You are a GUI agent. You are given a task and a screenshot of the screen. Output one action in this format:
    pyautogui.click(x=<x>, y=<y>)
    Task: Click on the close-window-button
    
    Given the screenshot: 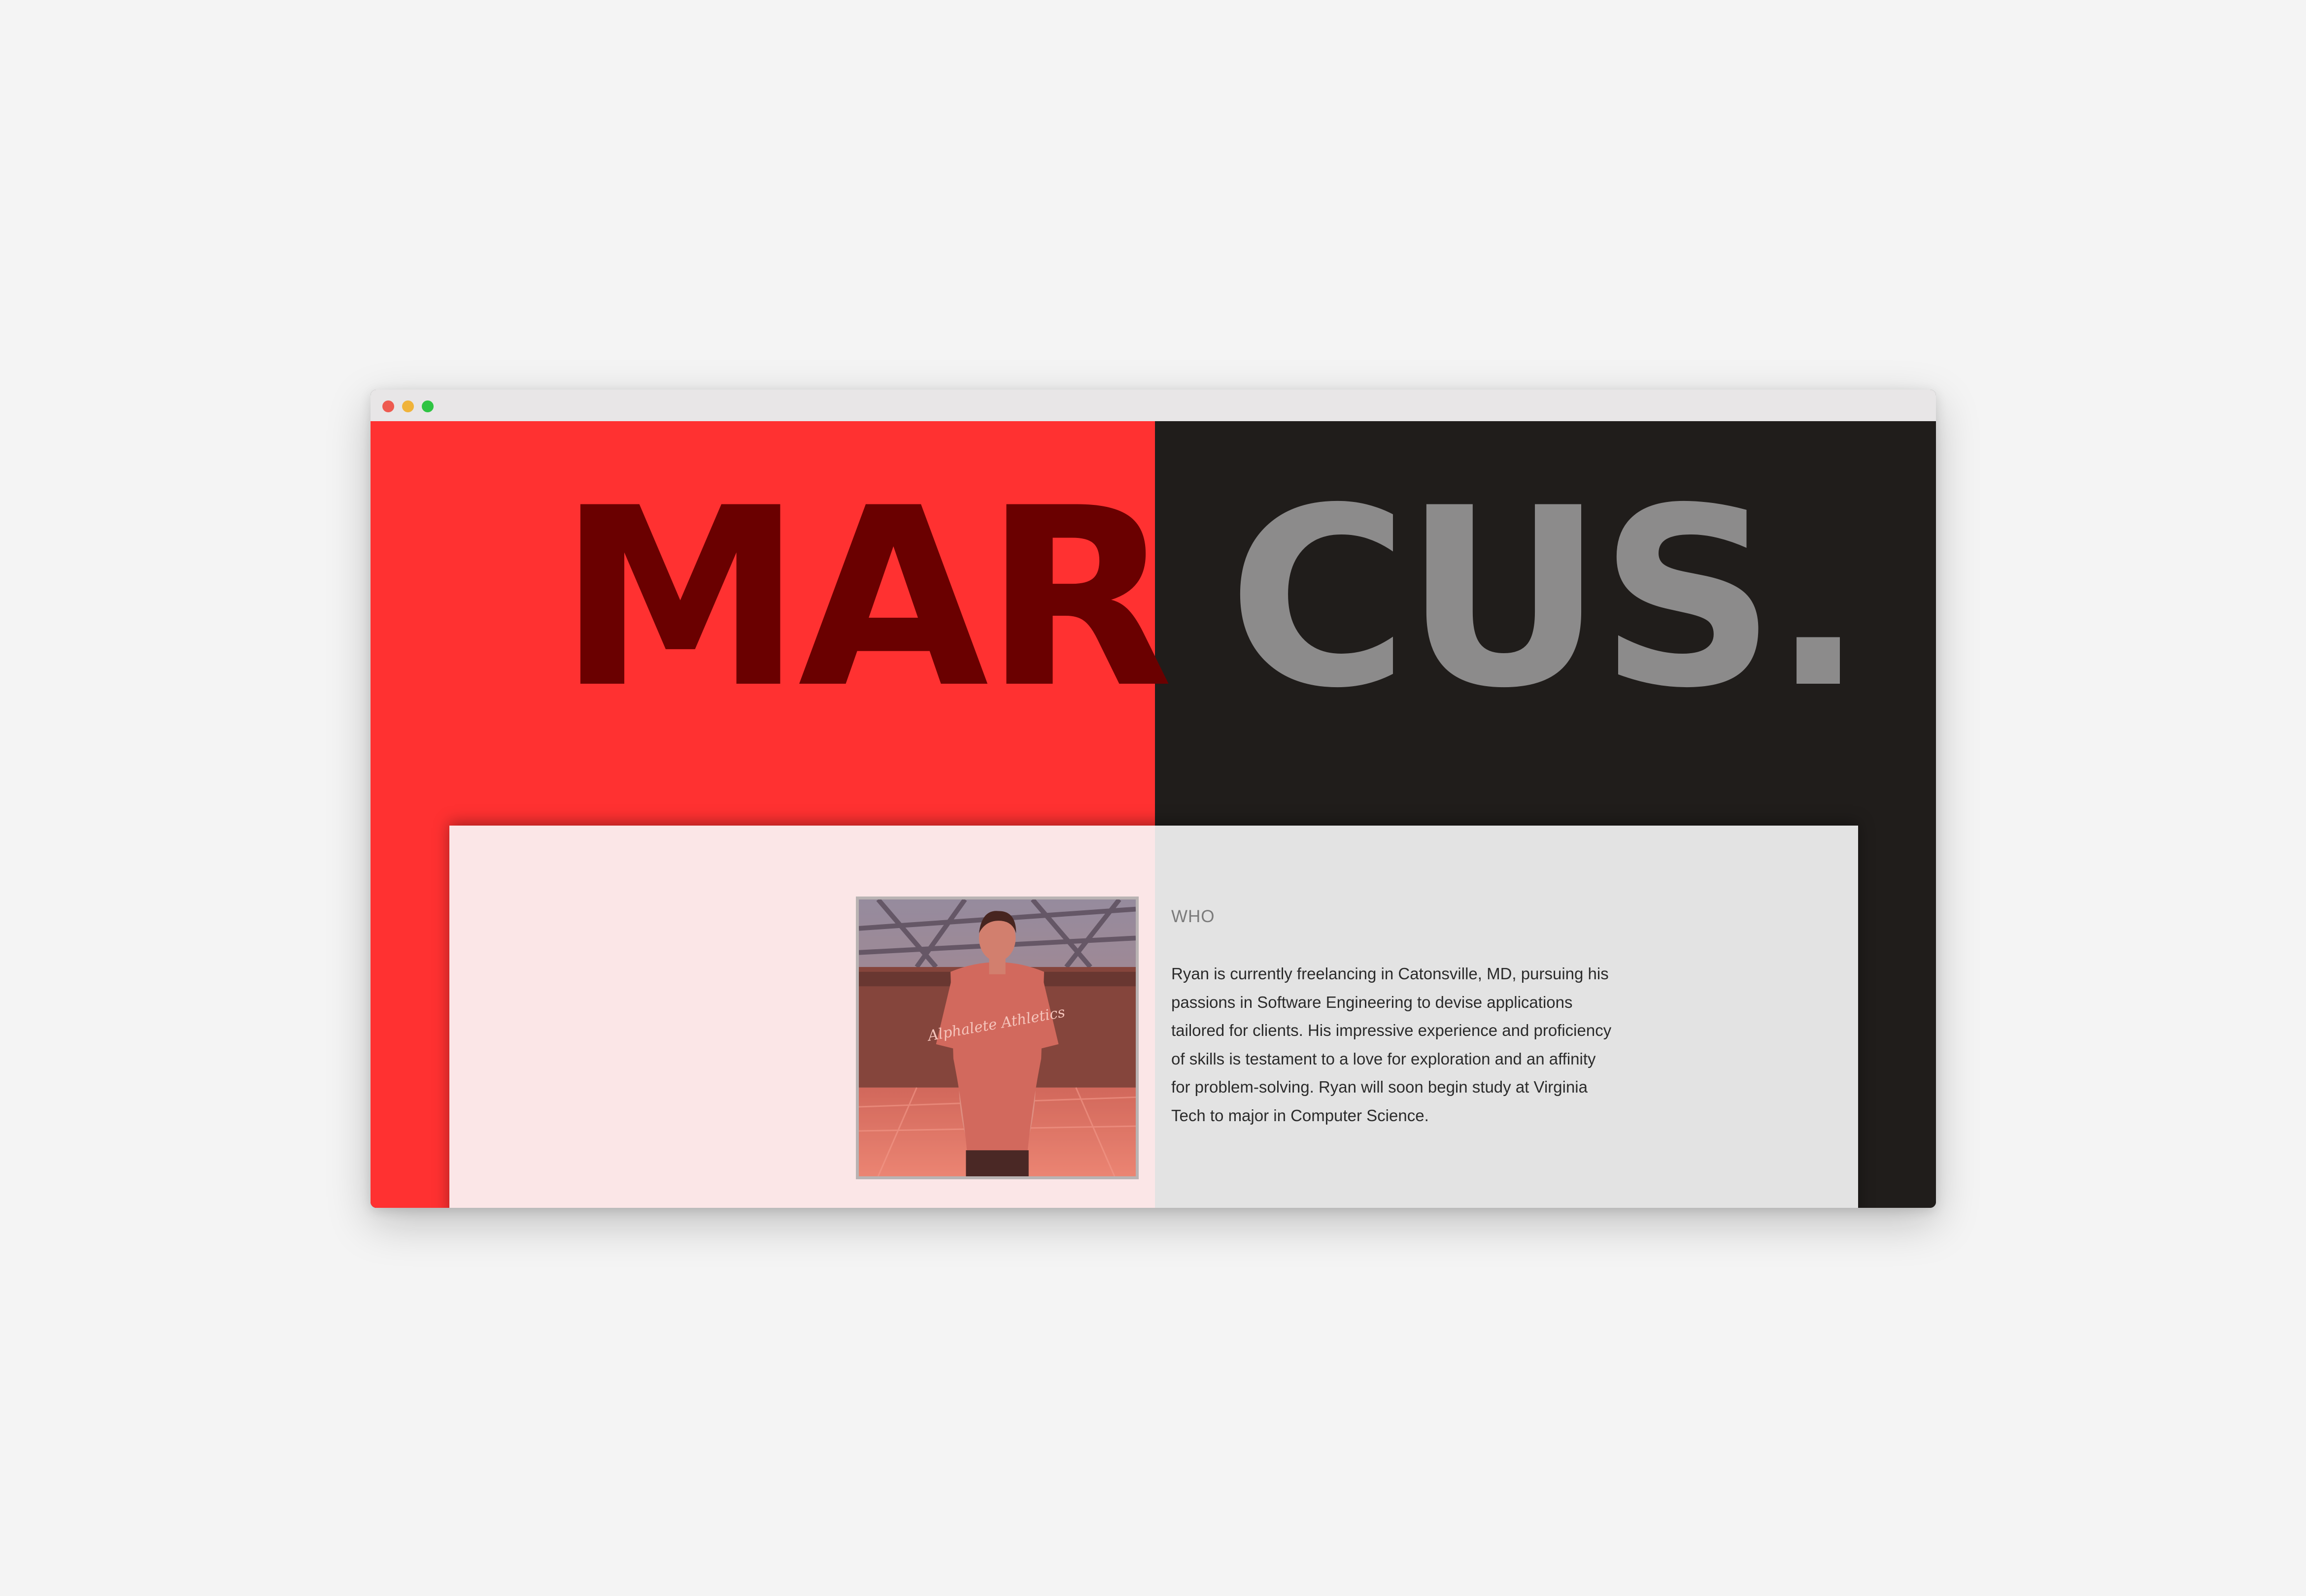 What is the action you would take?
    pyautogui.click(x=388, y=406)
    